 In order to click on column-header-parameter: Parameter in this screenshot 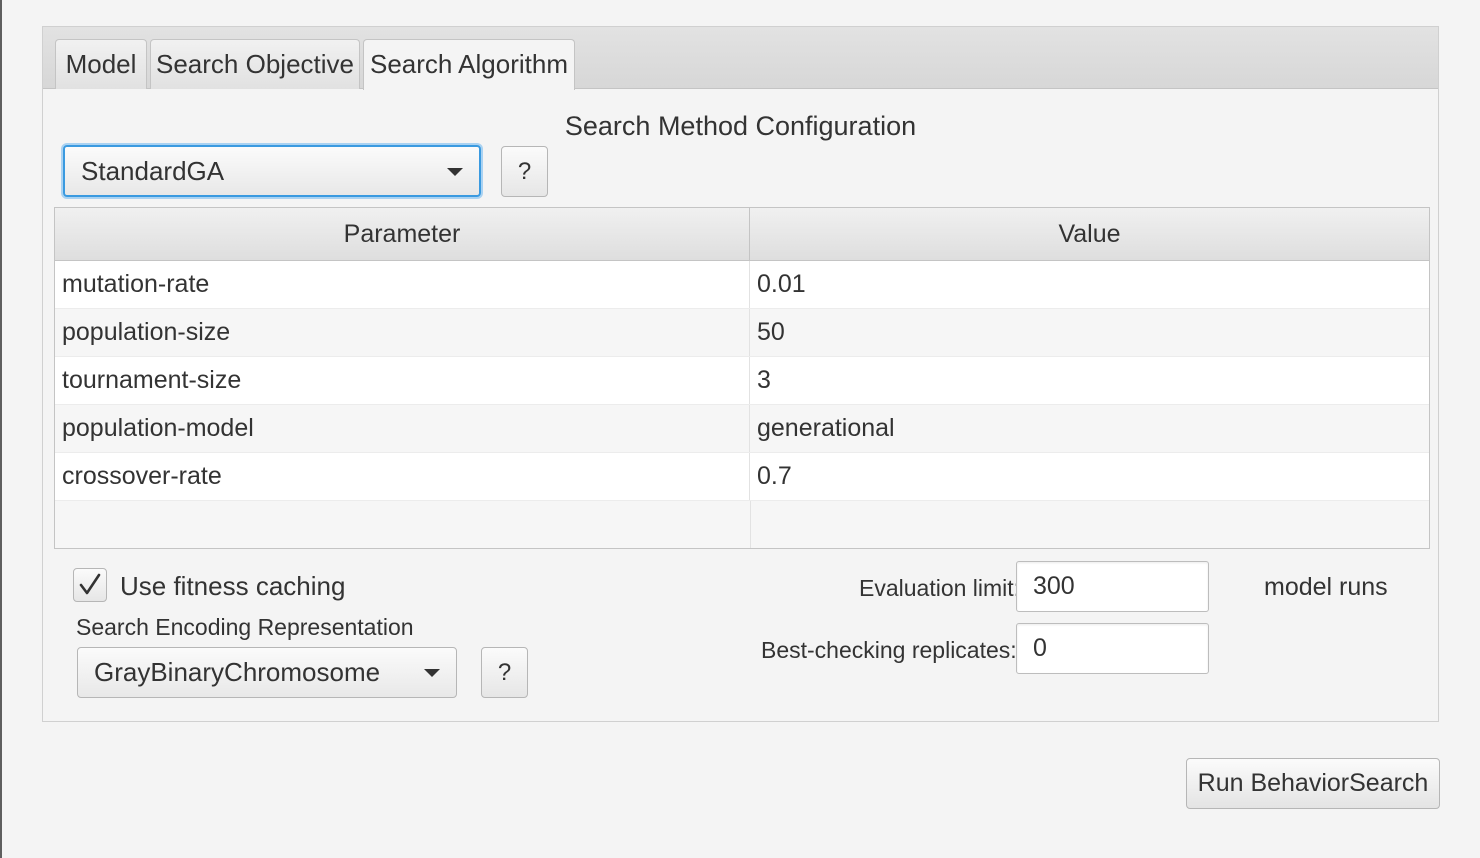, I will do `click(402, 234)`.